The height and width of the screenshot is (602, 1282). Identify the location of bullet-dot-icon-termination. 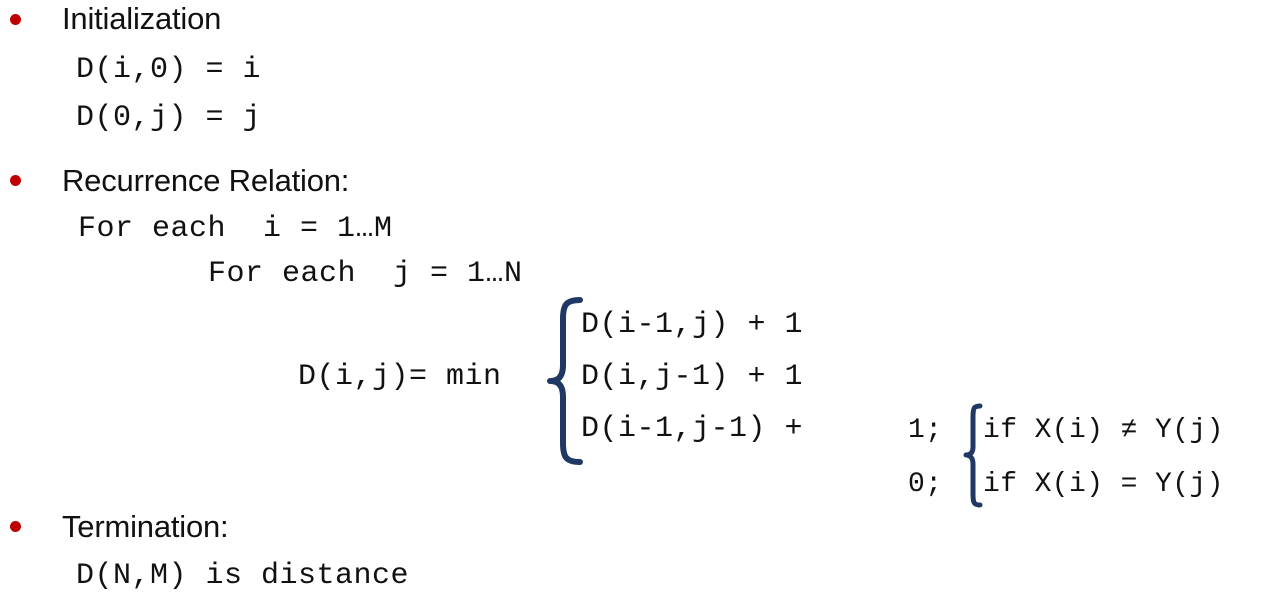
(15, 526).